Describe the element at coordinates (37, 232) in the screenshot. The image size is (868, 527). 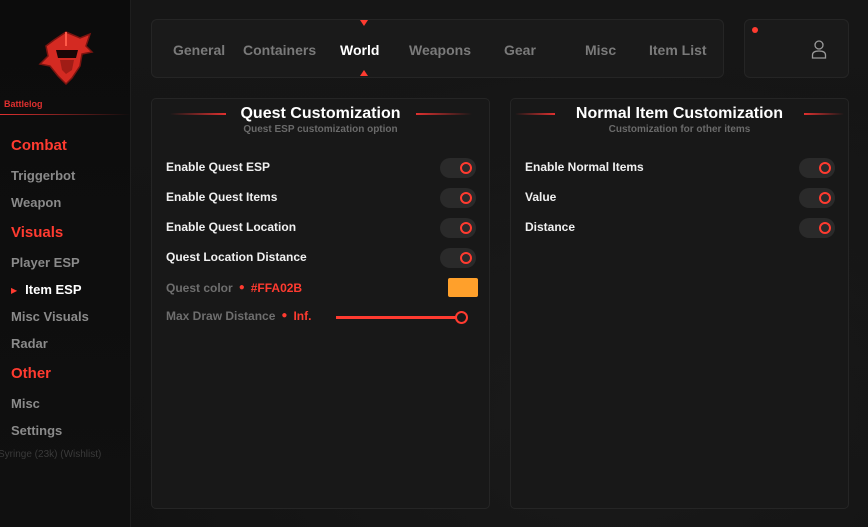
I see `sidebar-section-visuals: Visuals` at that location.